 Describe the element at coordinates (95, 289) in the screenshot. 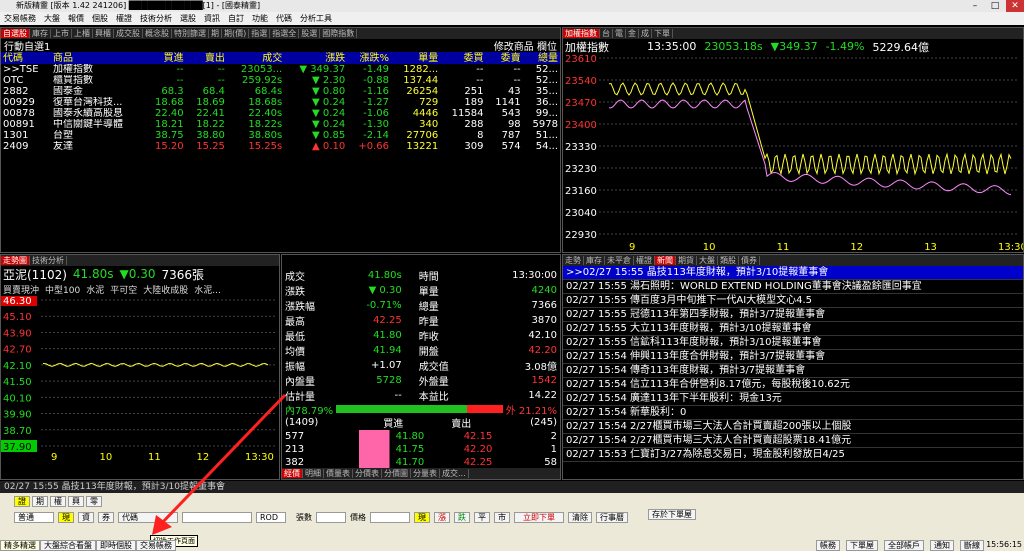

I see `stock-subtab-2: 水泥` at that location.